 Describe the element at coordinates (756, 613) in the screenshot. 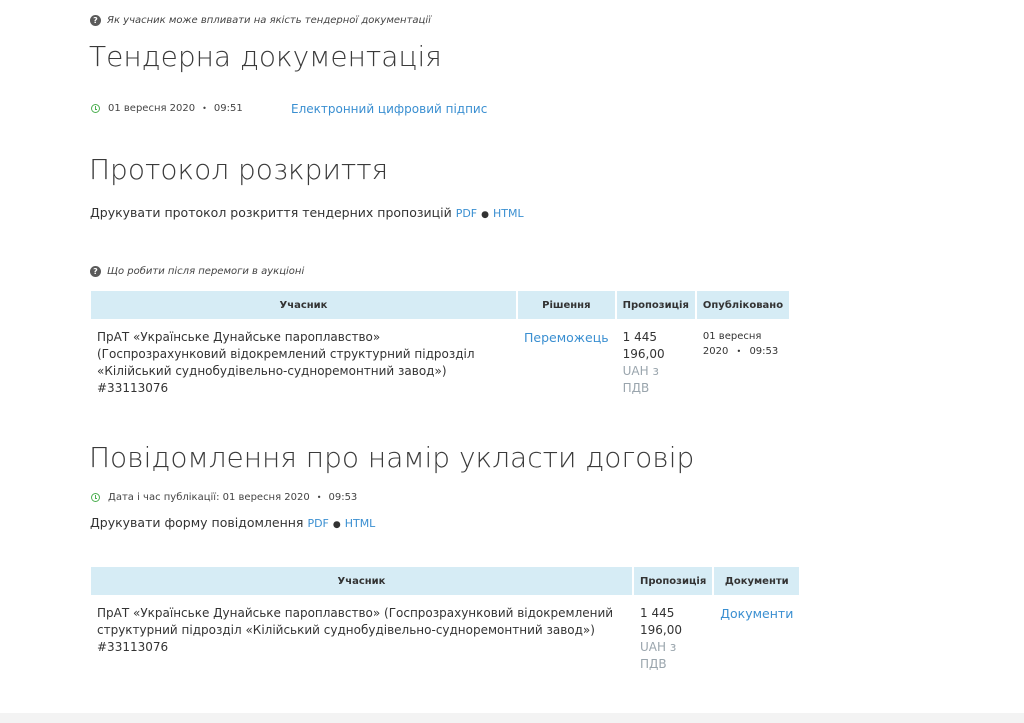

I see `documents-link: Документи` at that location.